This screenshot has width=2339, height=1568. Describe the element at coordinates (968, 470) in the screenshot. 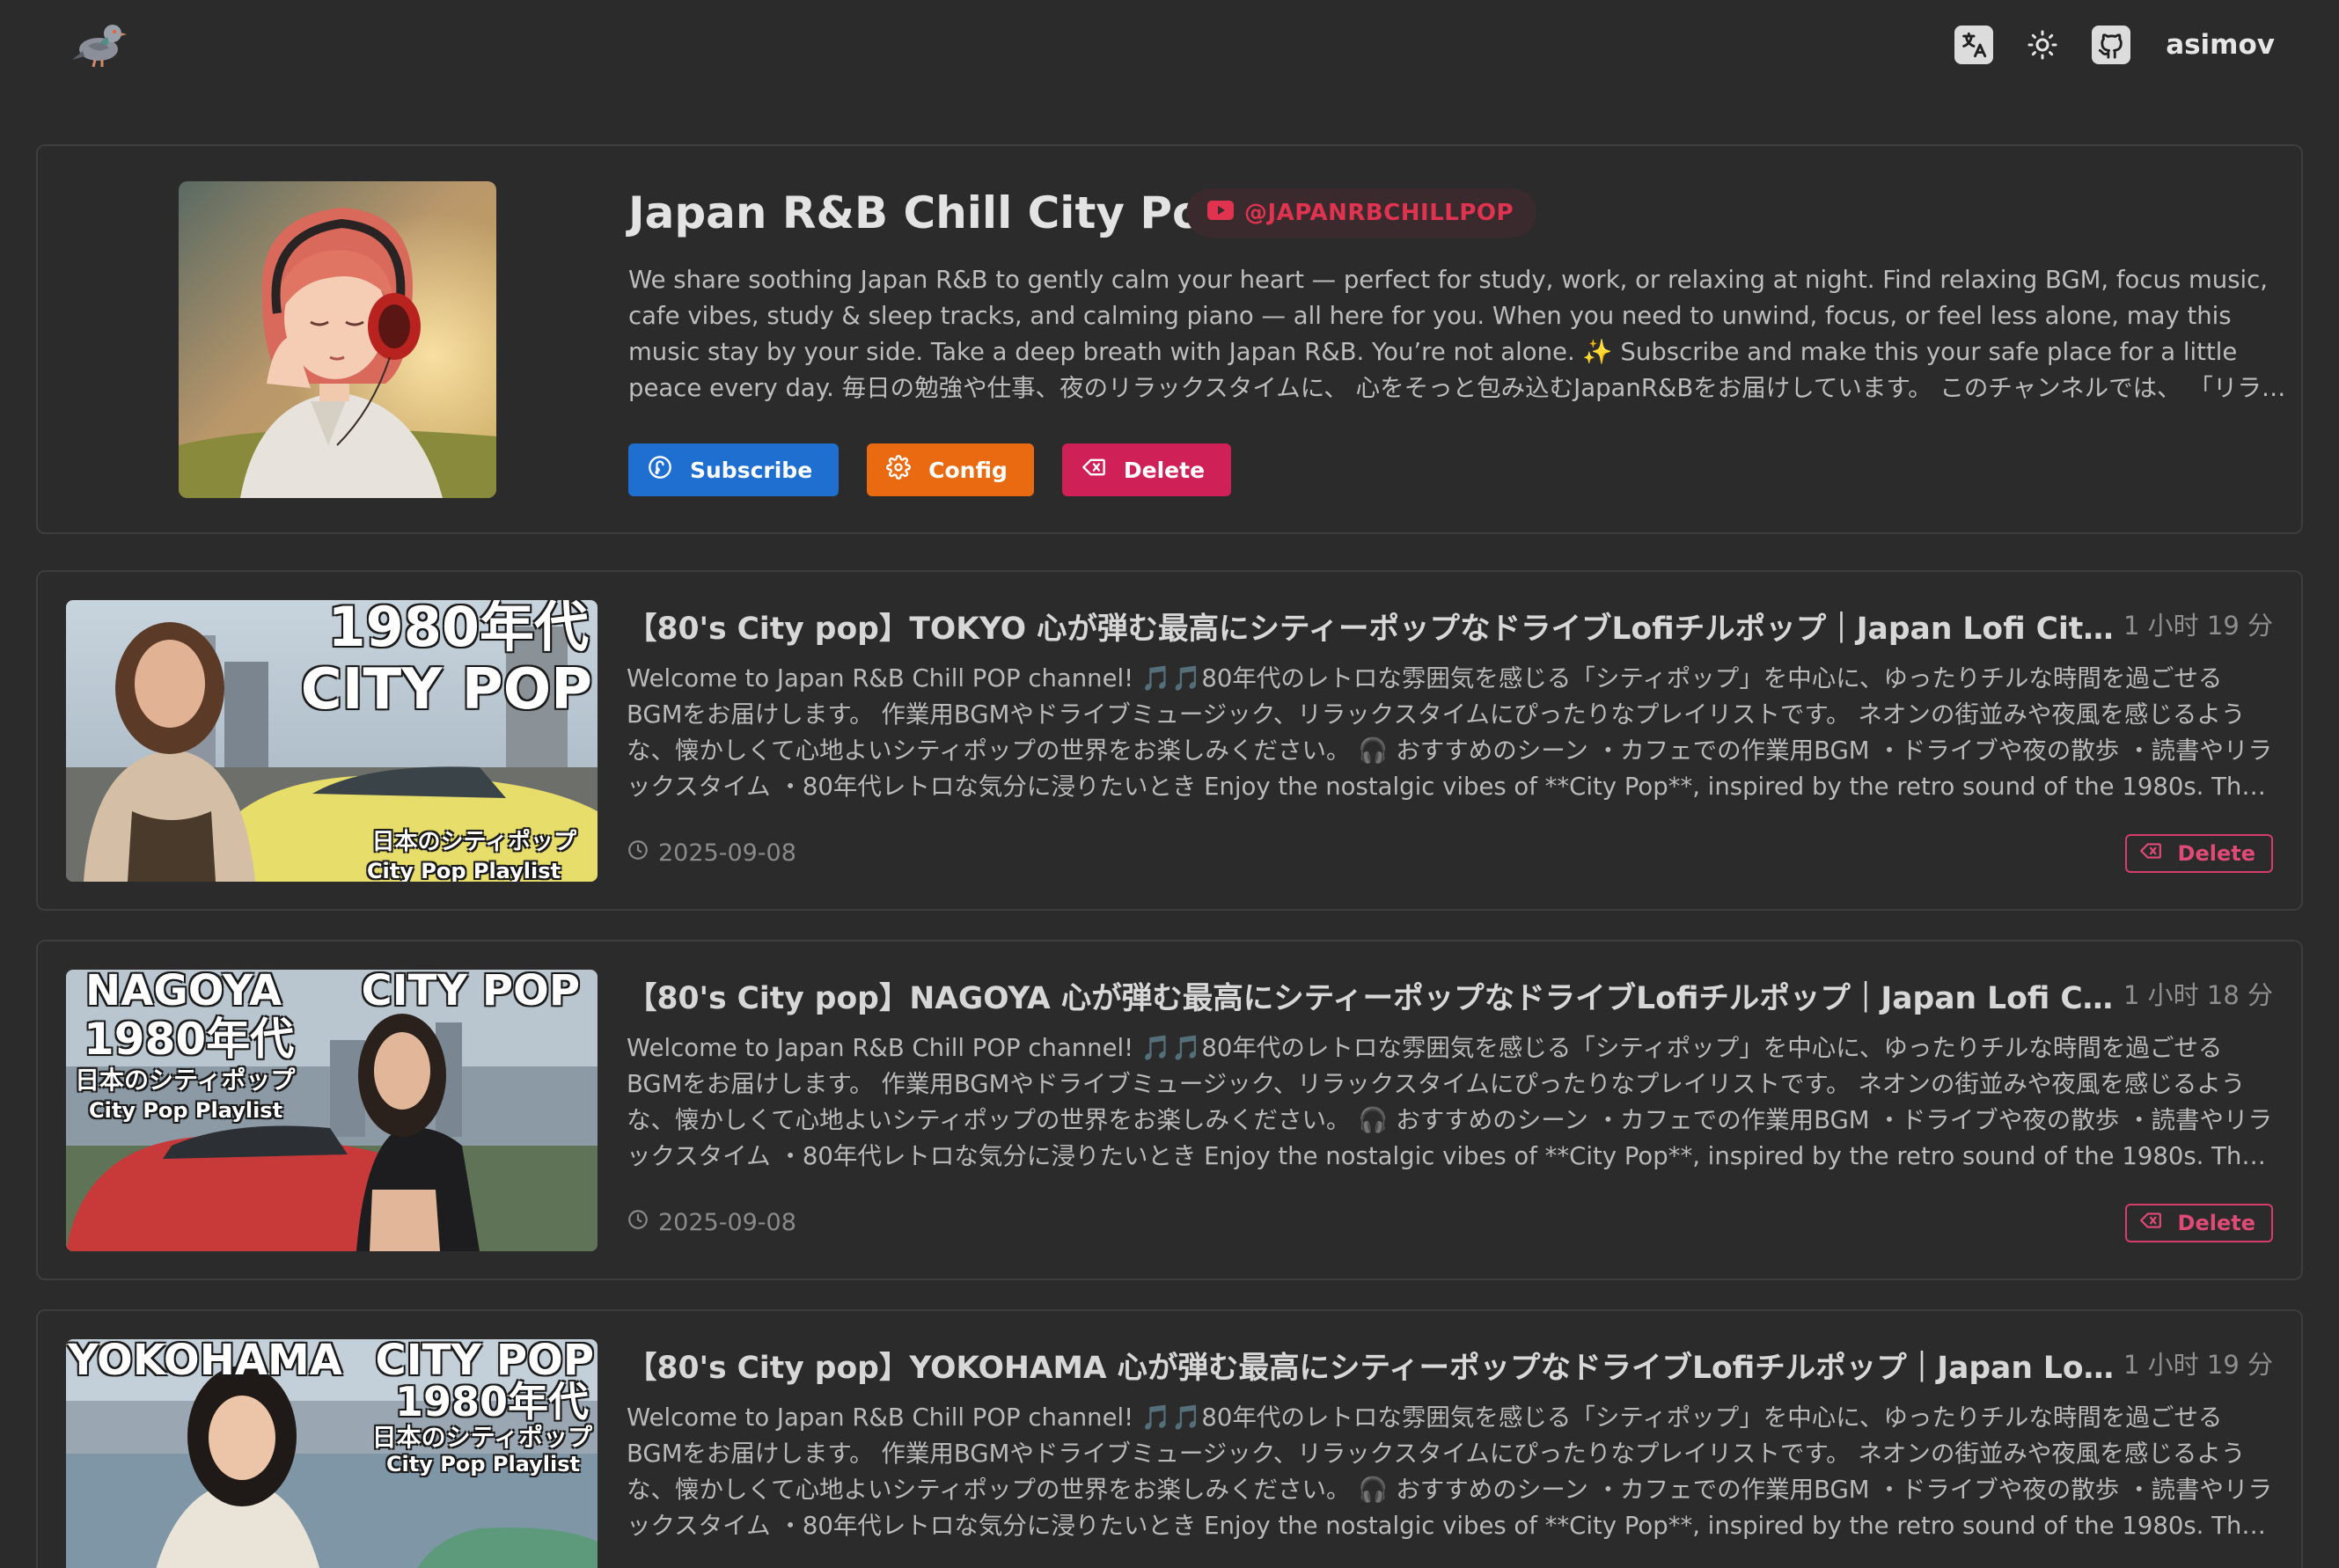

I see `config-label: Config` at that location.